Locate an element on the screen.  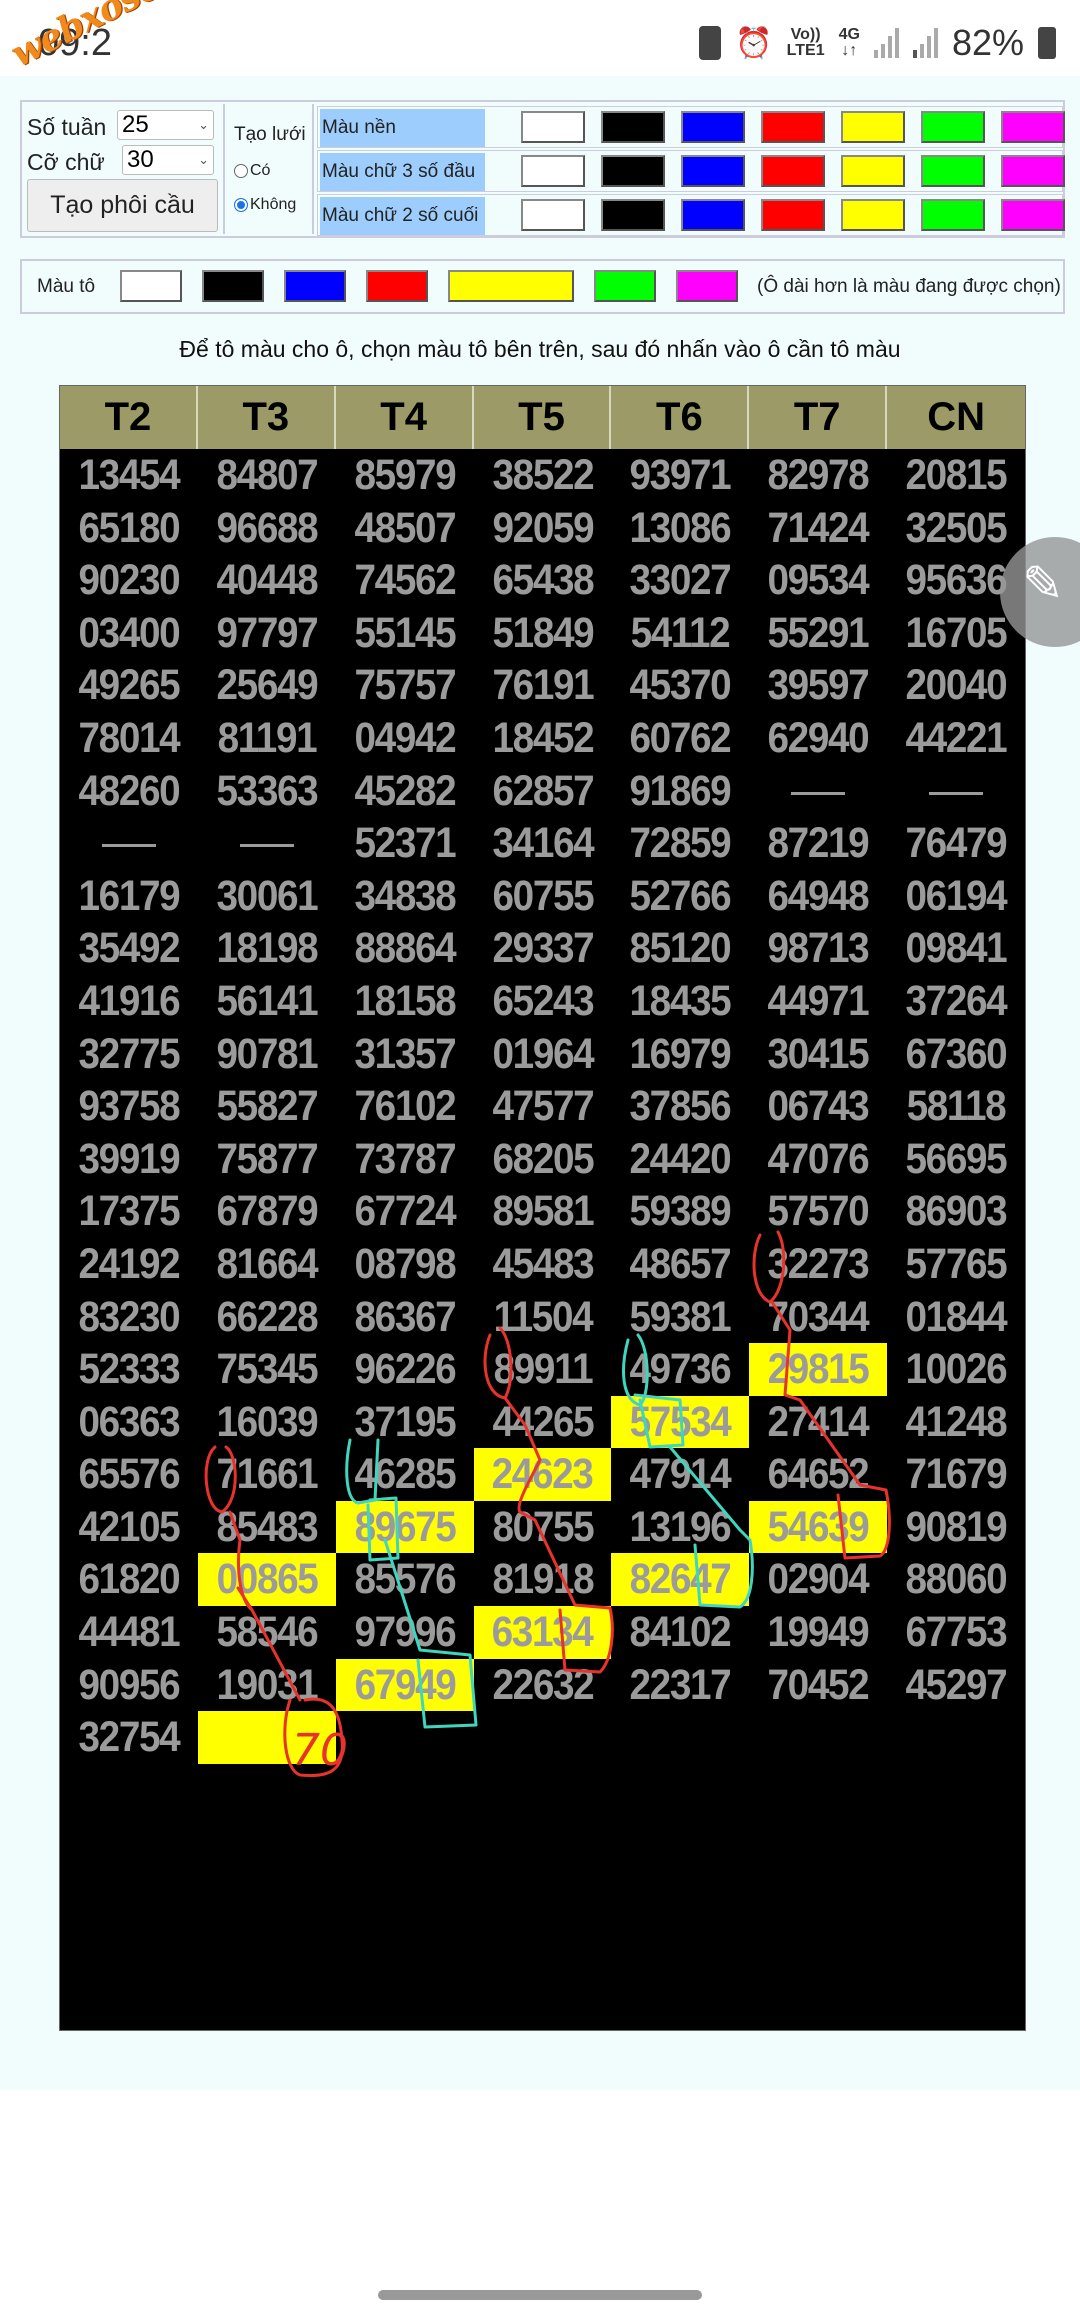
table-cell: 72859 is located at coordinates (680, 843).